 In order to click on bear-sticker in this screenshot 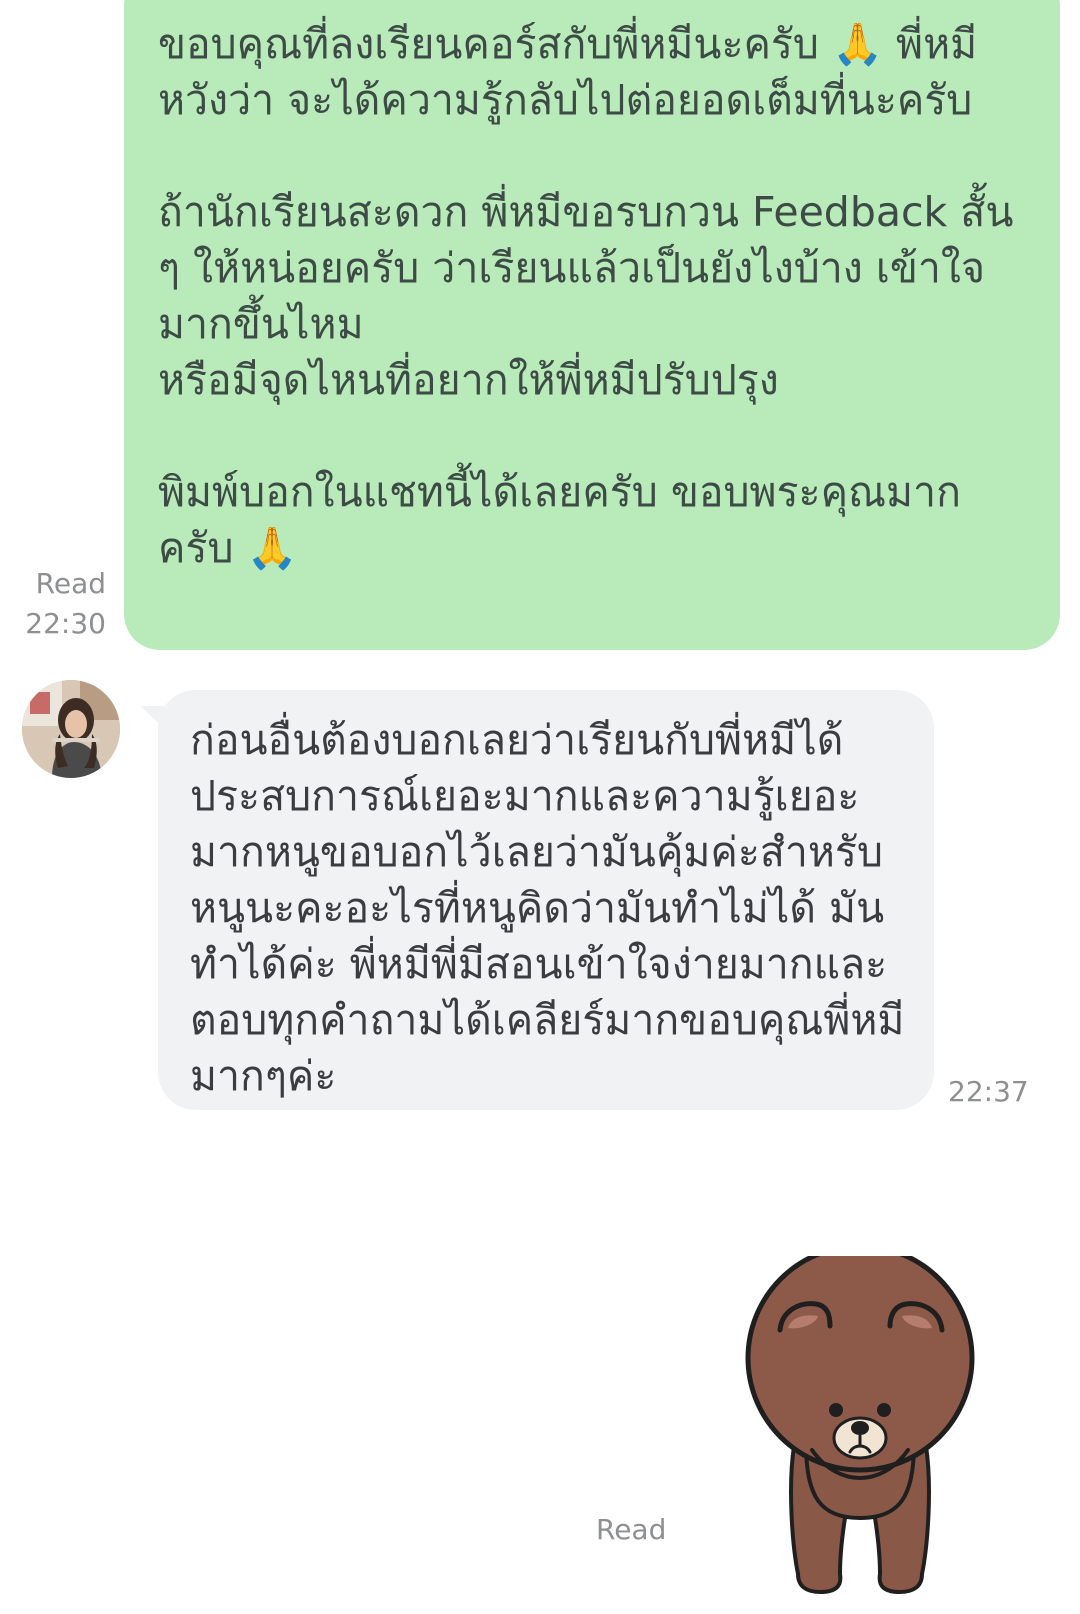, I will do `click(860, 1419)`.